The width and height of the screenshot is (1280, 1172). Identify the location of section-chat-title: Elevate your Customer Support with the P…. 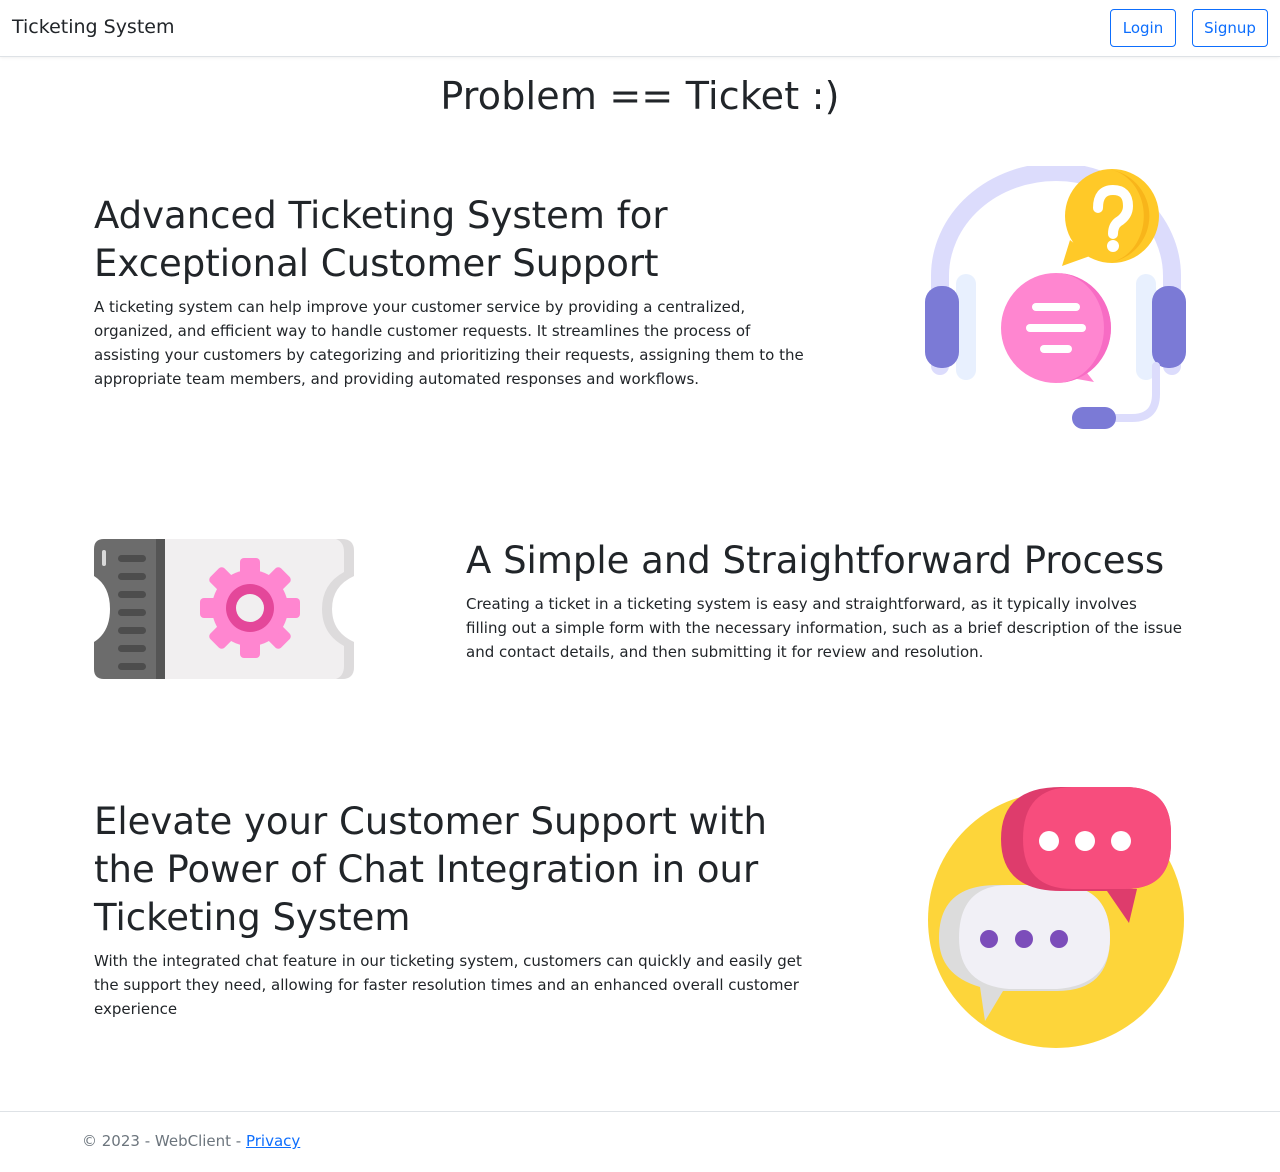
(430, 869).